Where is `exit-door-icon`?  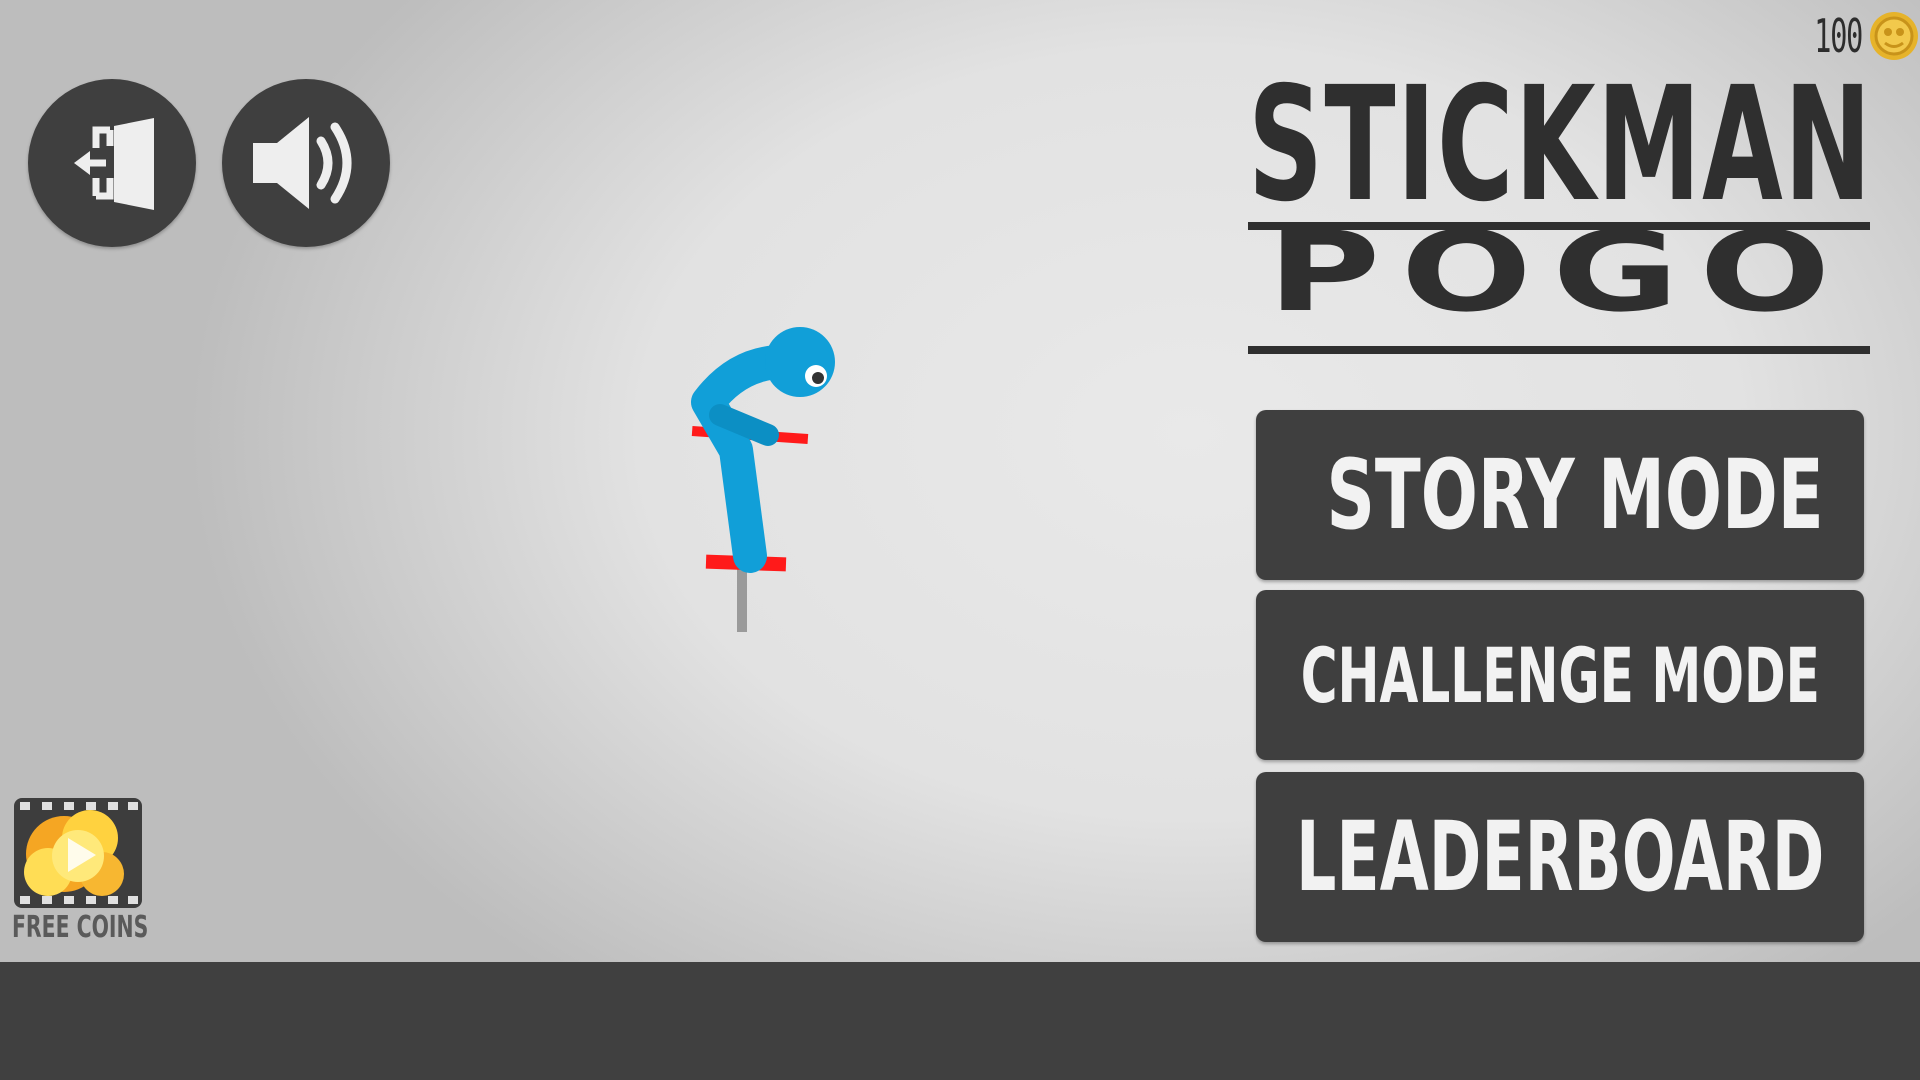 exit-door-icon is located at coordinates (114, 164).